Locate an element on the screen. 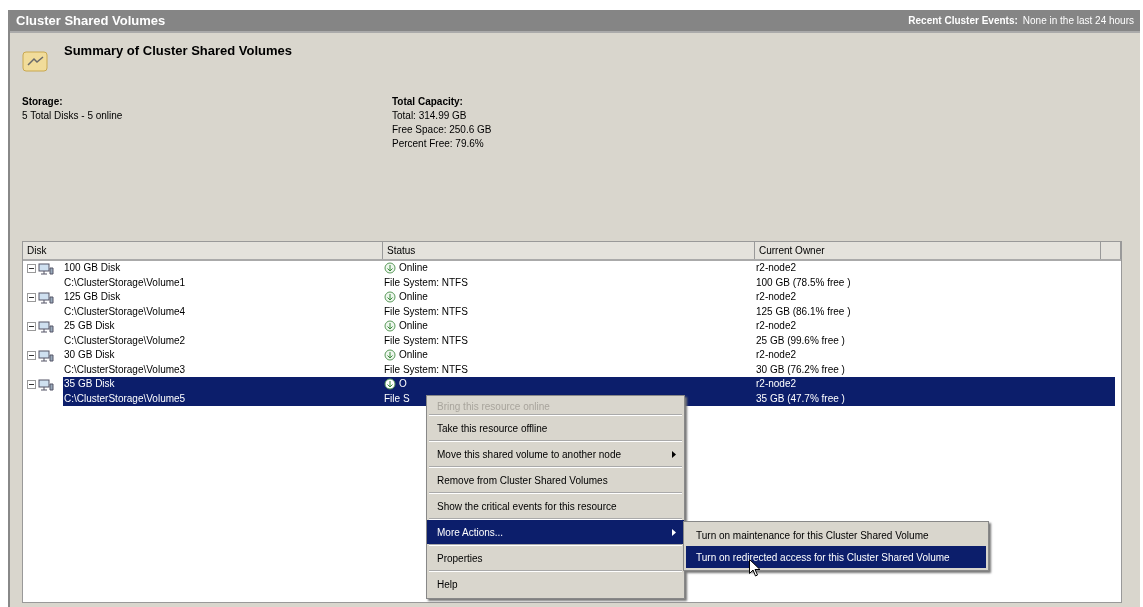  menu-item: Properties is located at coordinates (555, 558).